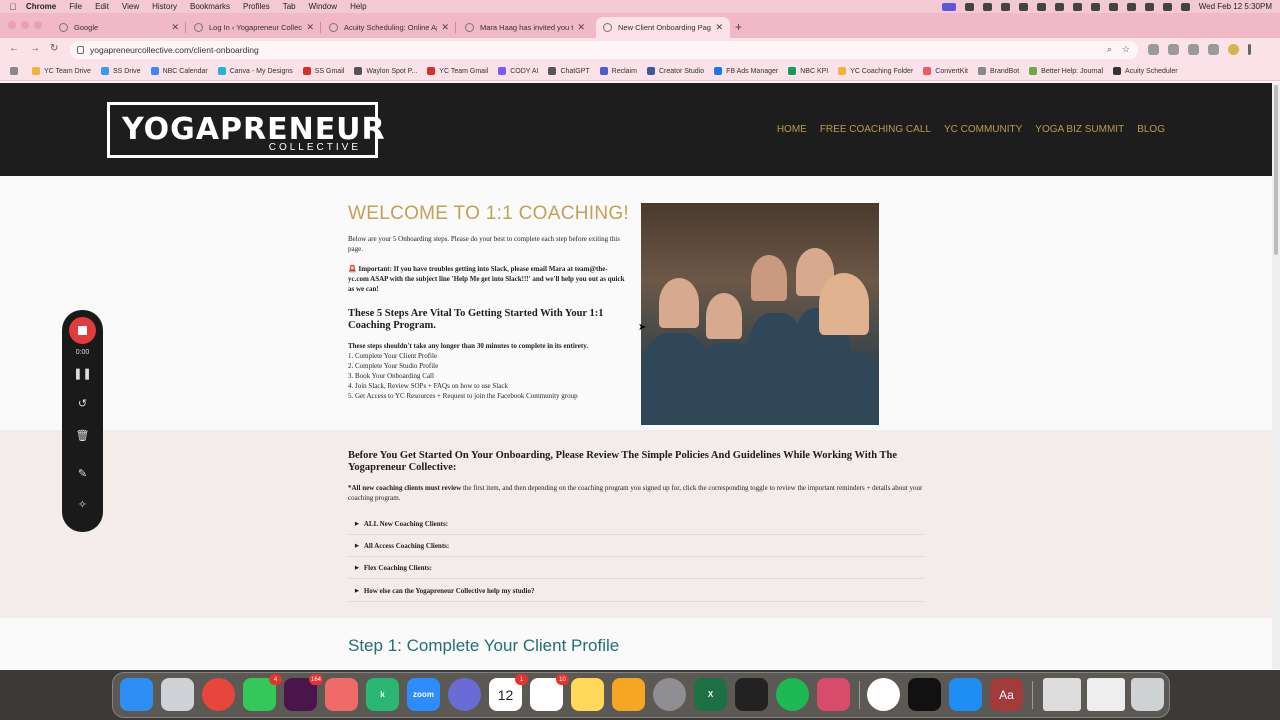 The width and height of the screenshot is (1280, 720). I want to click on media-icon, so click(1095, 6).